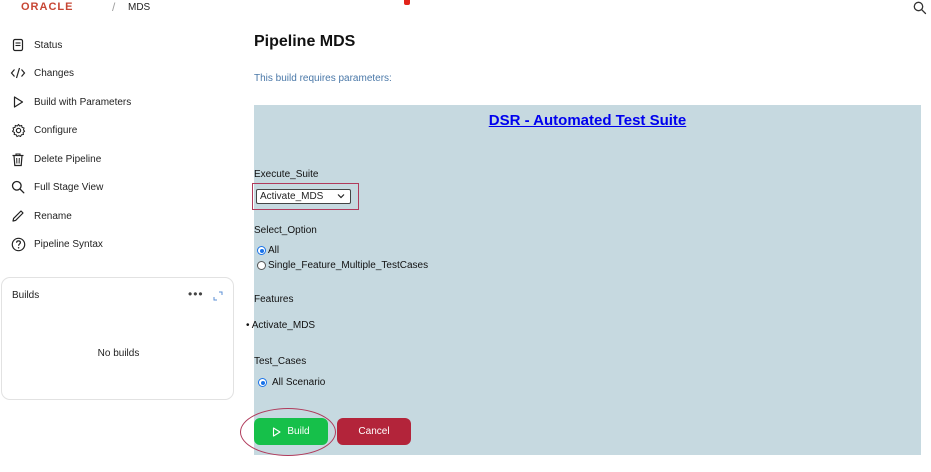 This screenshot has height=472, width=931. I want to click on trash-icon, so click(18, 159).